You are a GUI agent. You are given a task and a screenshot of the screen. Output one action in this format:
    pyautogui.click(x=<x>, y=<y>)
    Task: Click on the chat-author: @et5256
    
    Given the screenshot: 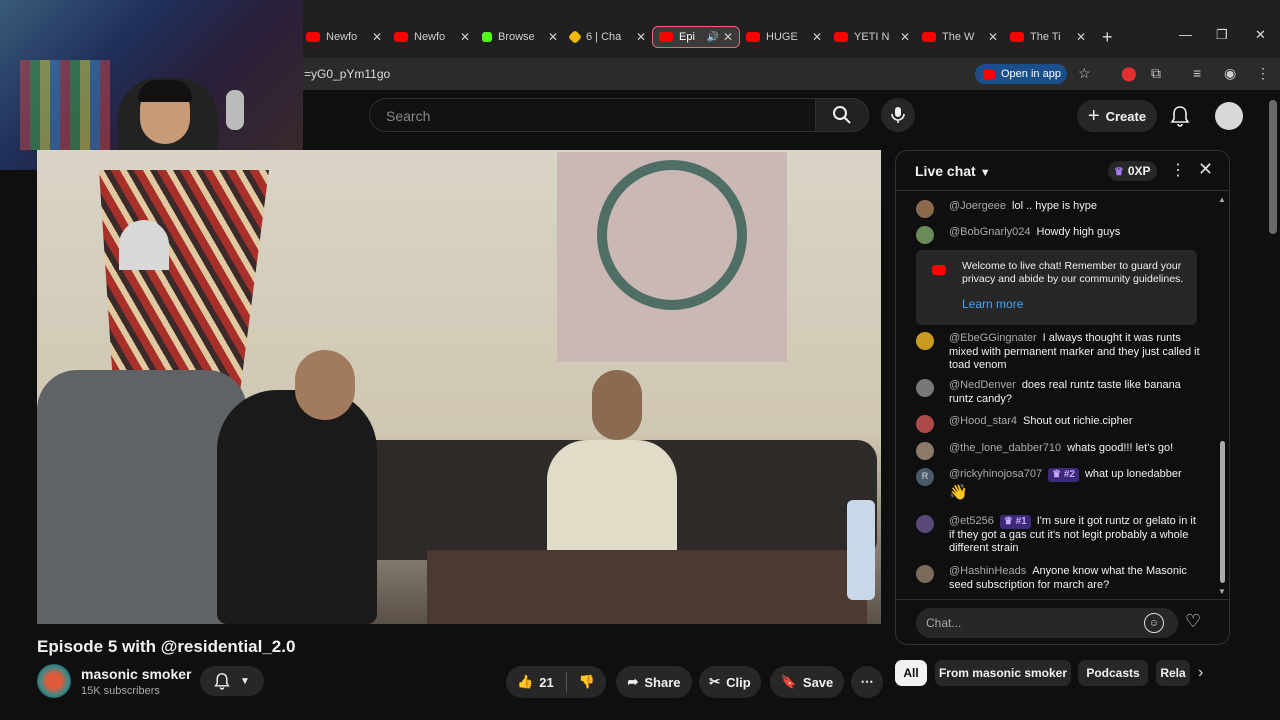 What is the action you would take?
    pyautogui.click(x=971, y=521)
    